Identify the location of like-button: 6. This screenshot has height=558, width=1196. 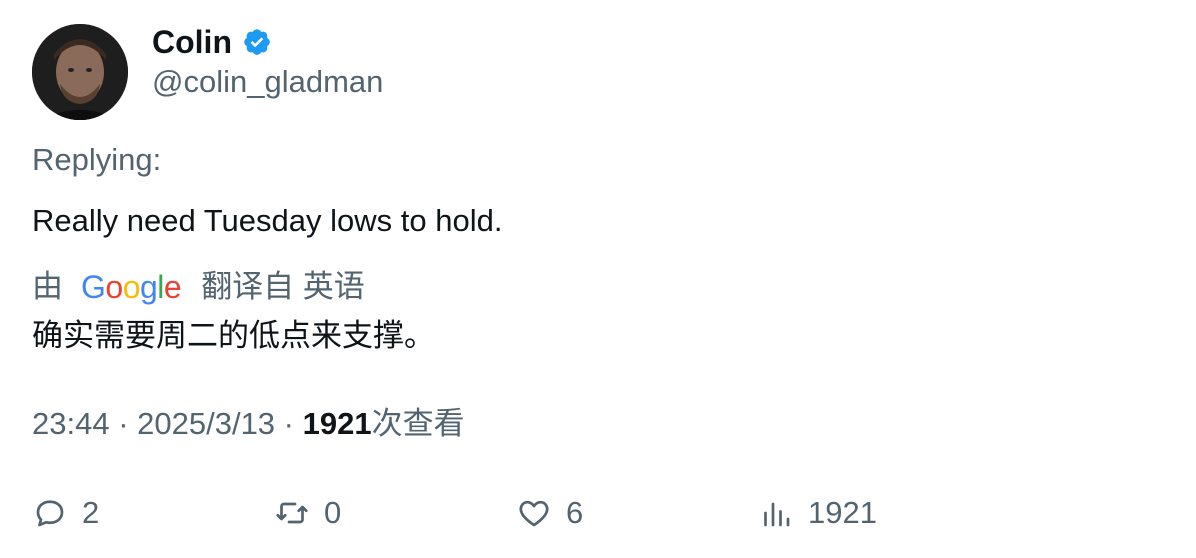
(549, 513).